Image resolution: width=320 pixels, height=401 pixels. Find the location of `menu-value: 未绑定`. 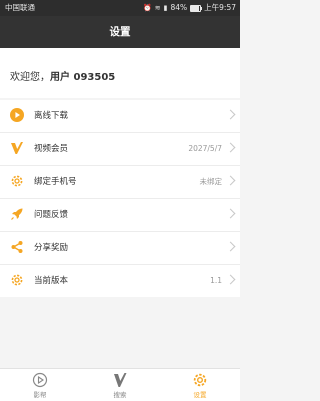

menu-value: 未绑定 is located at coordinates (211, 181).